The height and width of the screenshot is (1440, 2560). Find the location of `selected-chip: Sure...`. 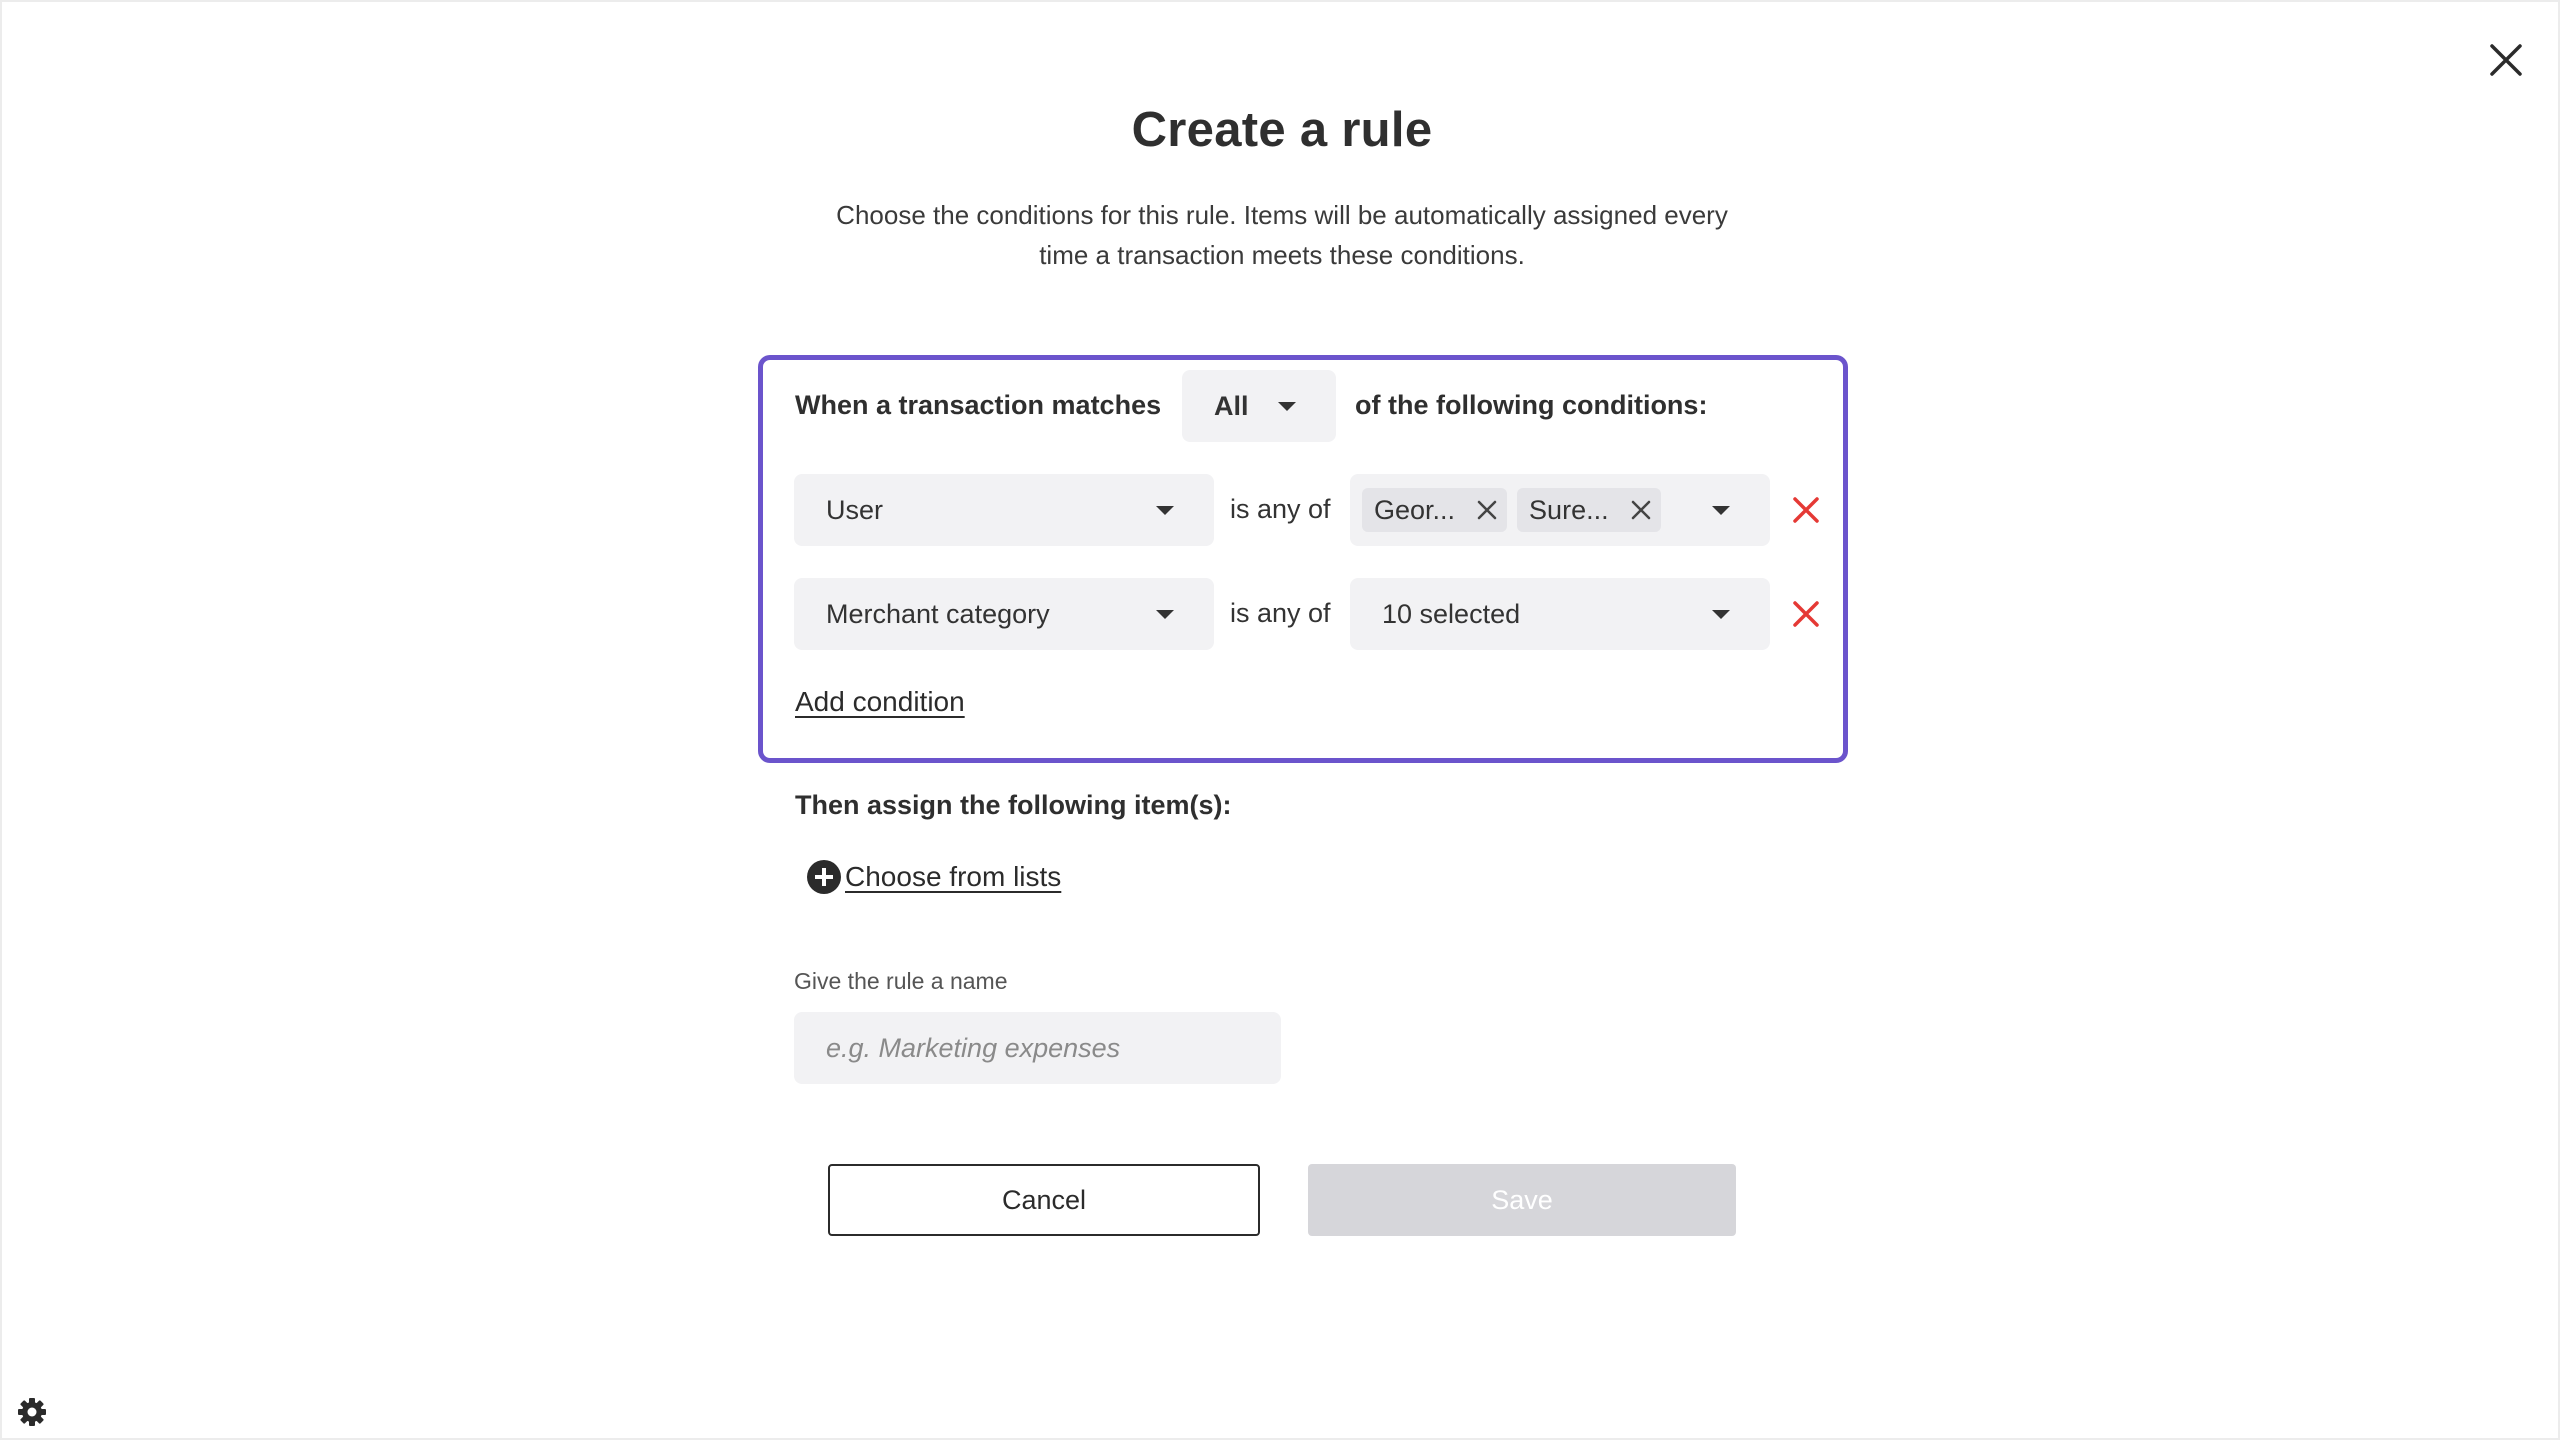

selected-chip: Sure... is located at coordinates (1589, 510).